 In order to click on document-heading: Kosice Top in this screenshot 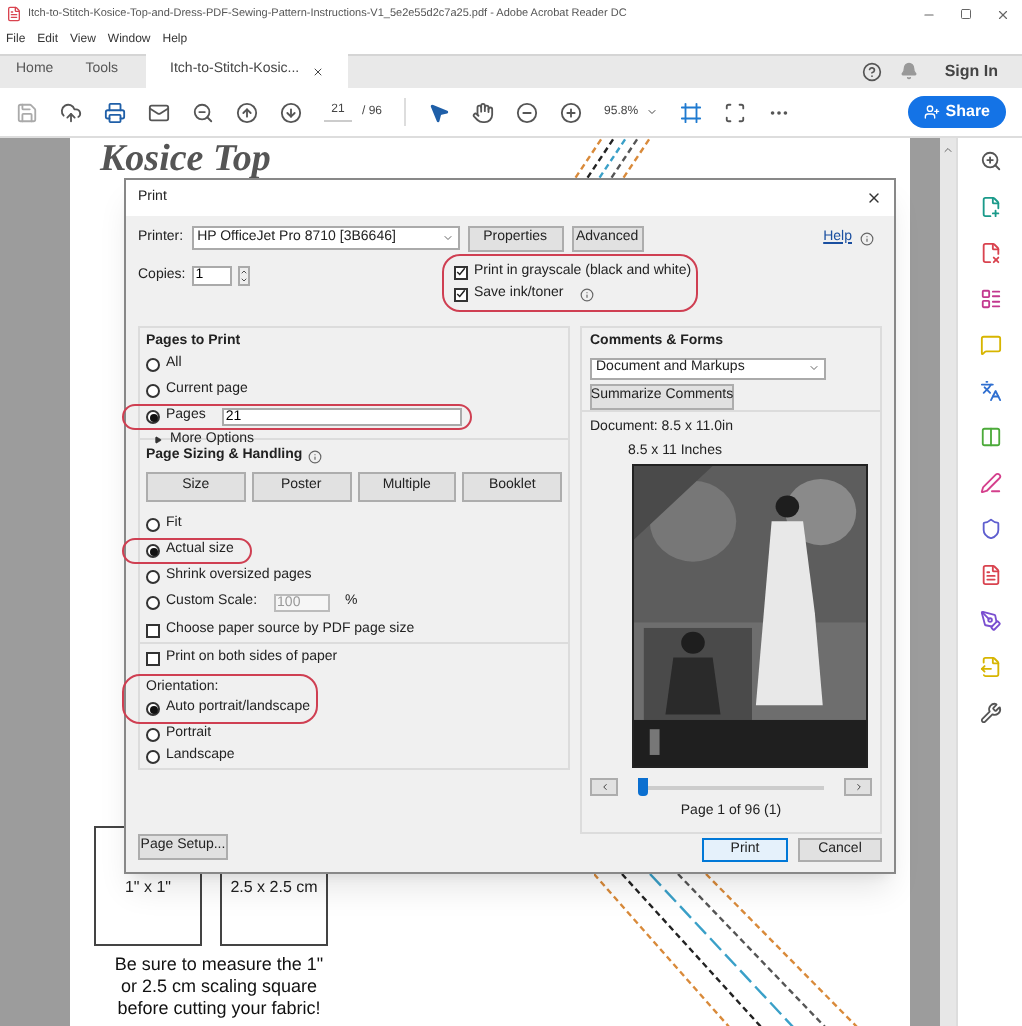, I will do `click(185, 158)`.